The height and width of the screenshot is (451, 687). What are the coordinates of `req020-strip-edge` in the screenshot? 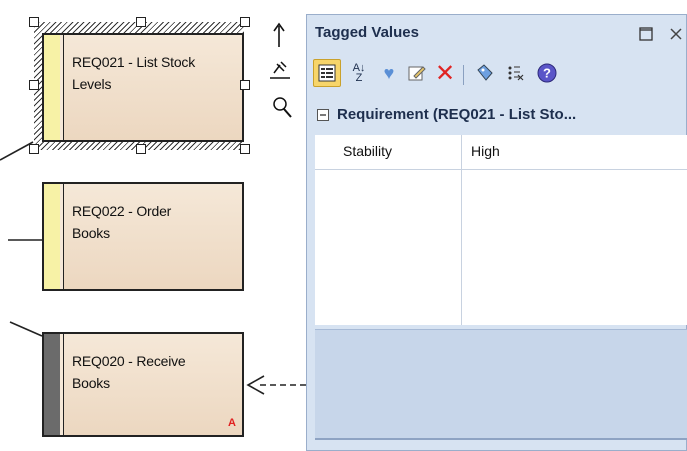 It's located at (62, 384).